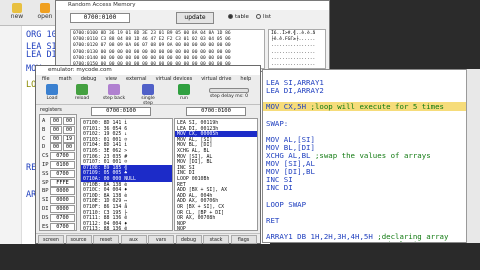  I want to click on toolbar-single-button: single step, so click(148, 95).